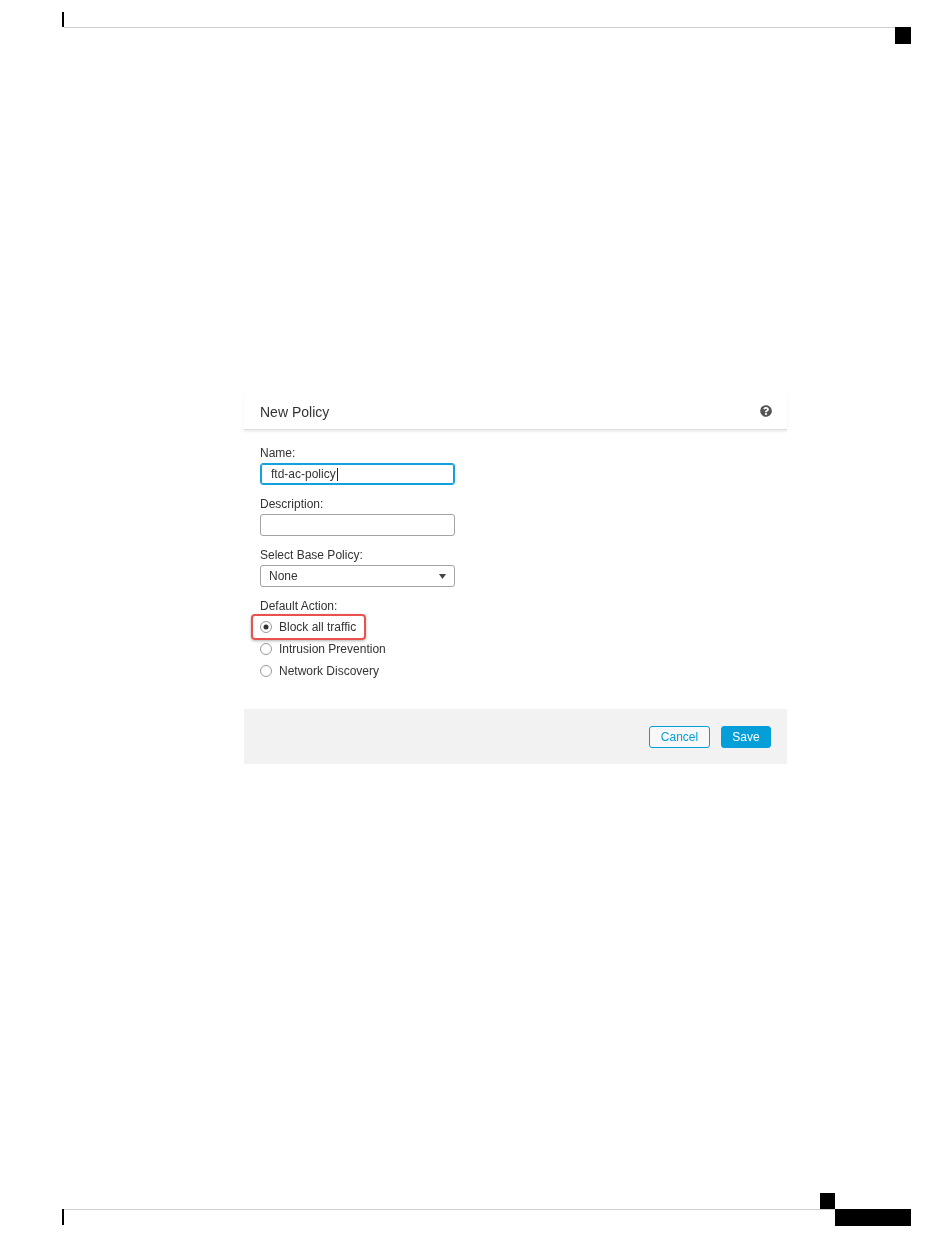  Describe the element at coordinates (357, 474) in the screenshot. I see `text-input: ftd-ac-policy` at that location.